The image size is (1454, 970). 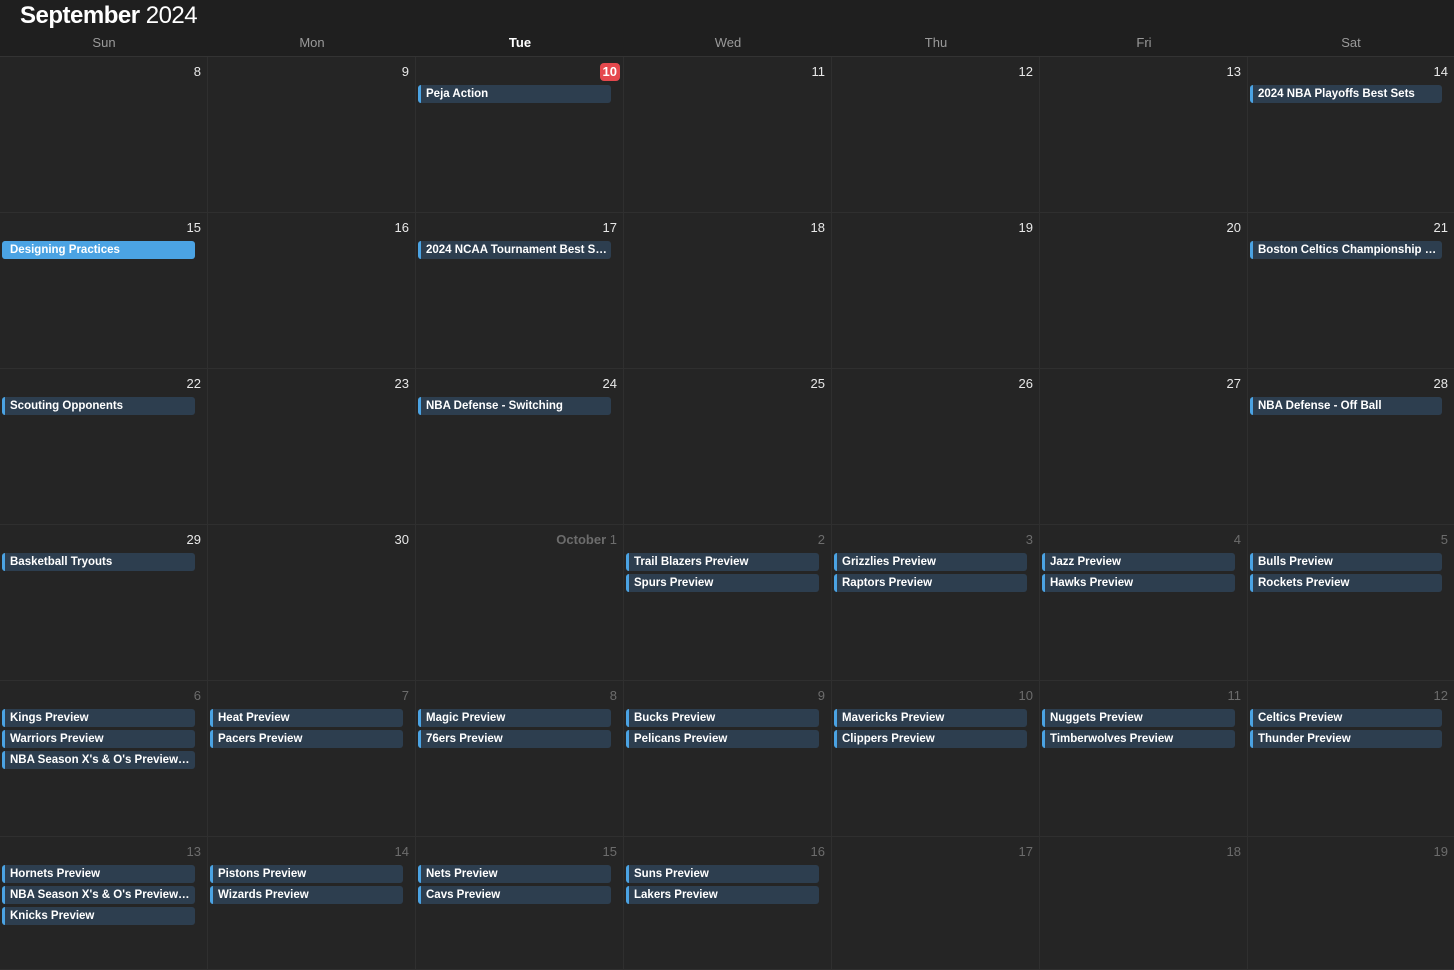 I want to click on event-chip-selected: Designing Practices, so click(x=98, y=250).